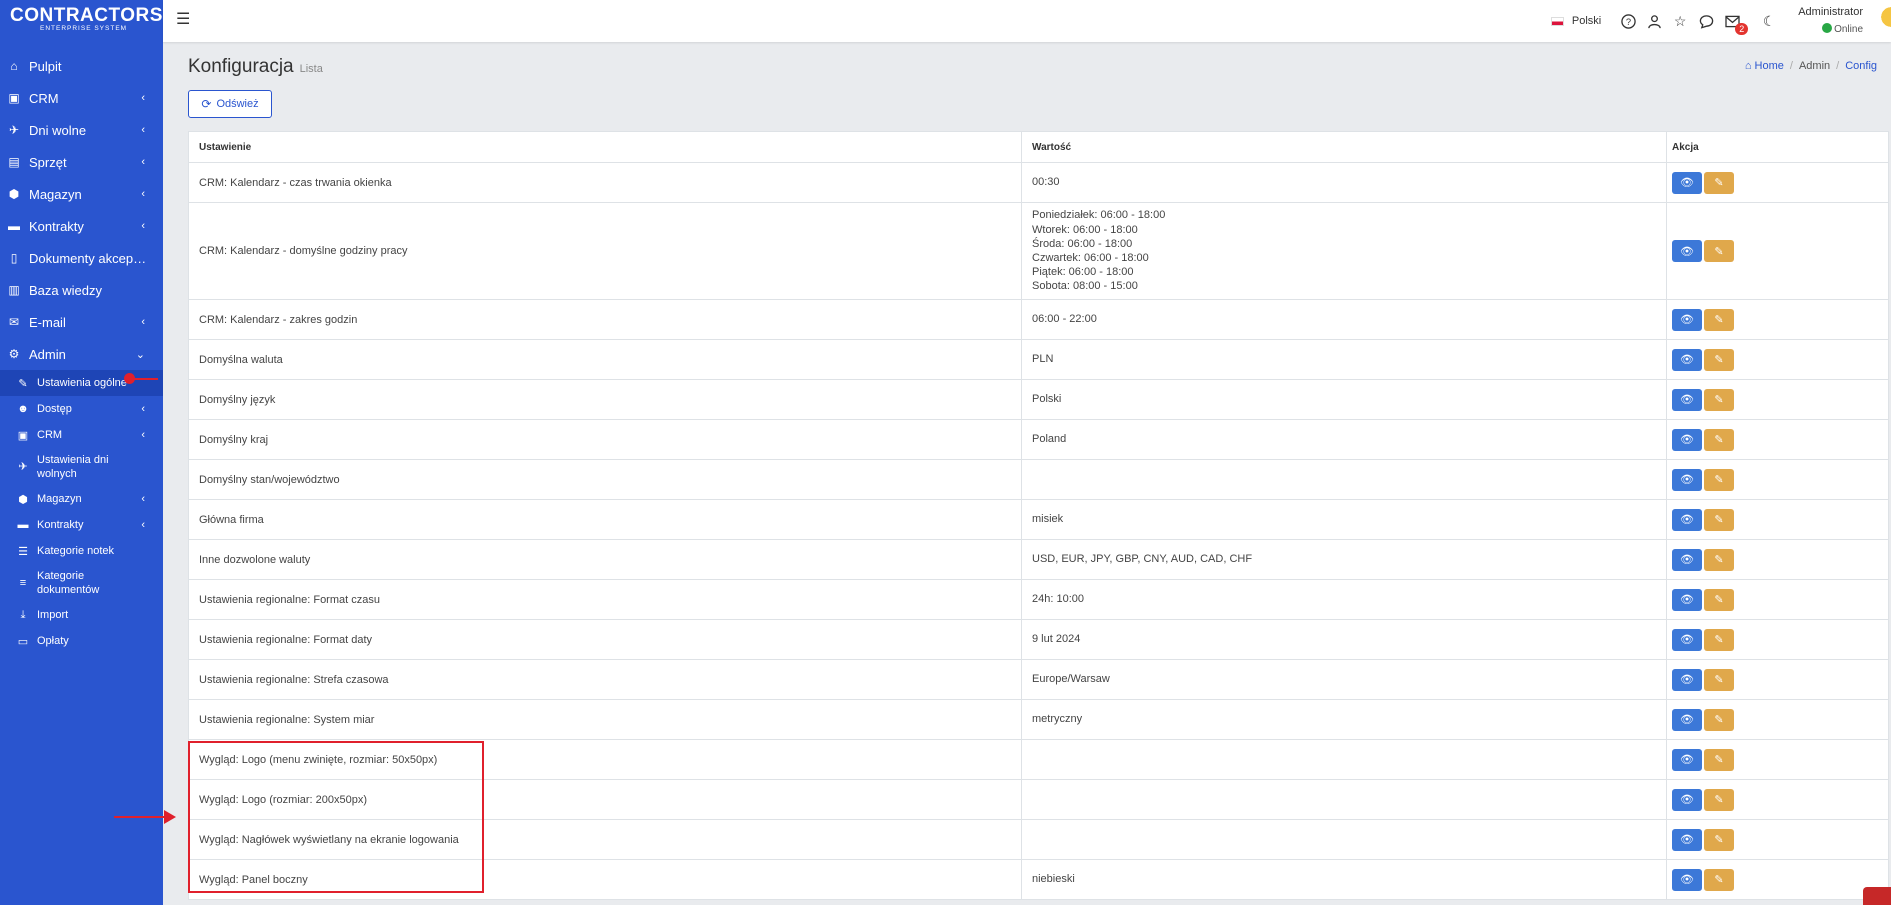 The image size is (1891, 905). Describe the element at coordinates (1344, 559) in the screenshot. I see `setting-value-cell: USD, EUR, JPY, GBP, CNY, AUD, CAD, CHF` at that location.